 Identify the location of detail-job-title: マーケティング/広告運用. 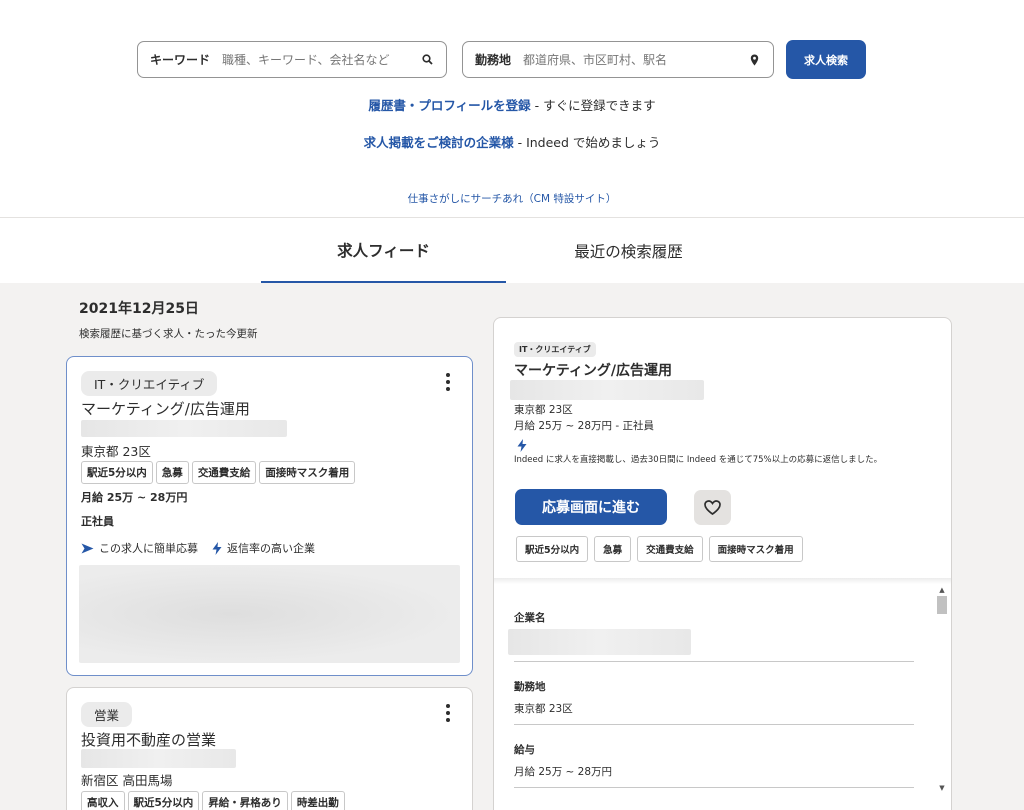
(593, 371).